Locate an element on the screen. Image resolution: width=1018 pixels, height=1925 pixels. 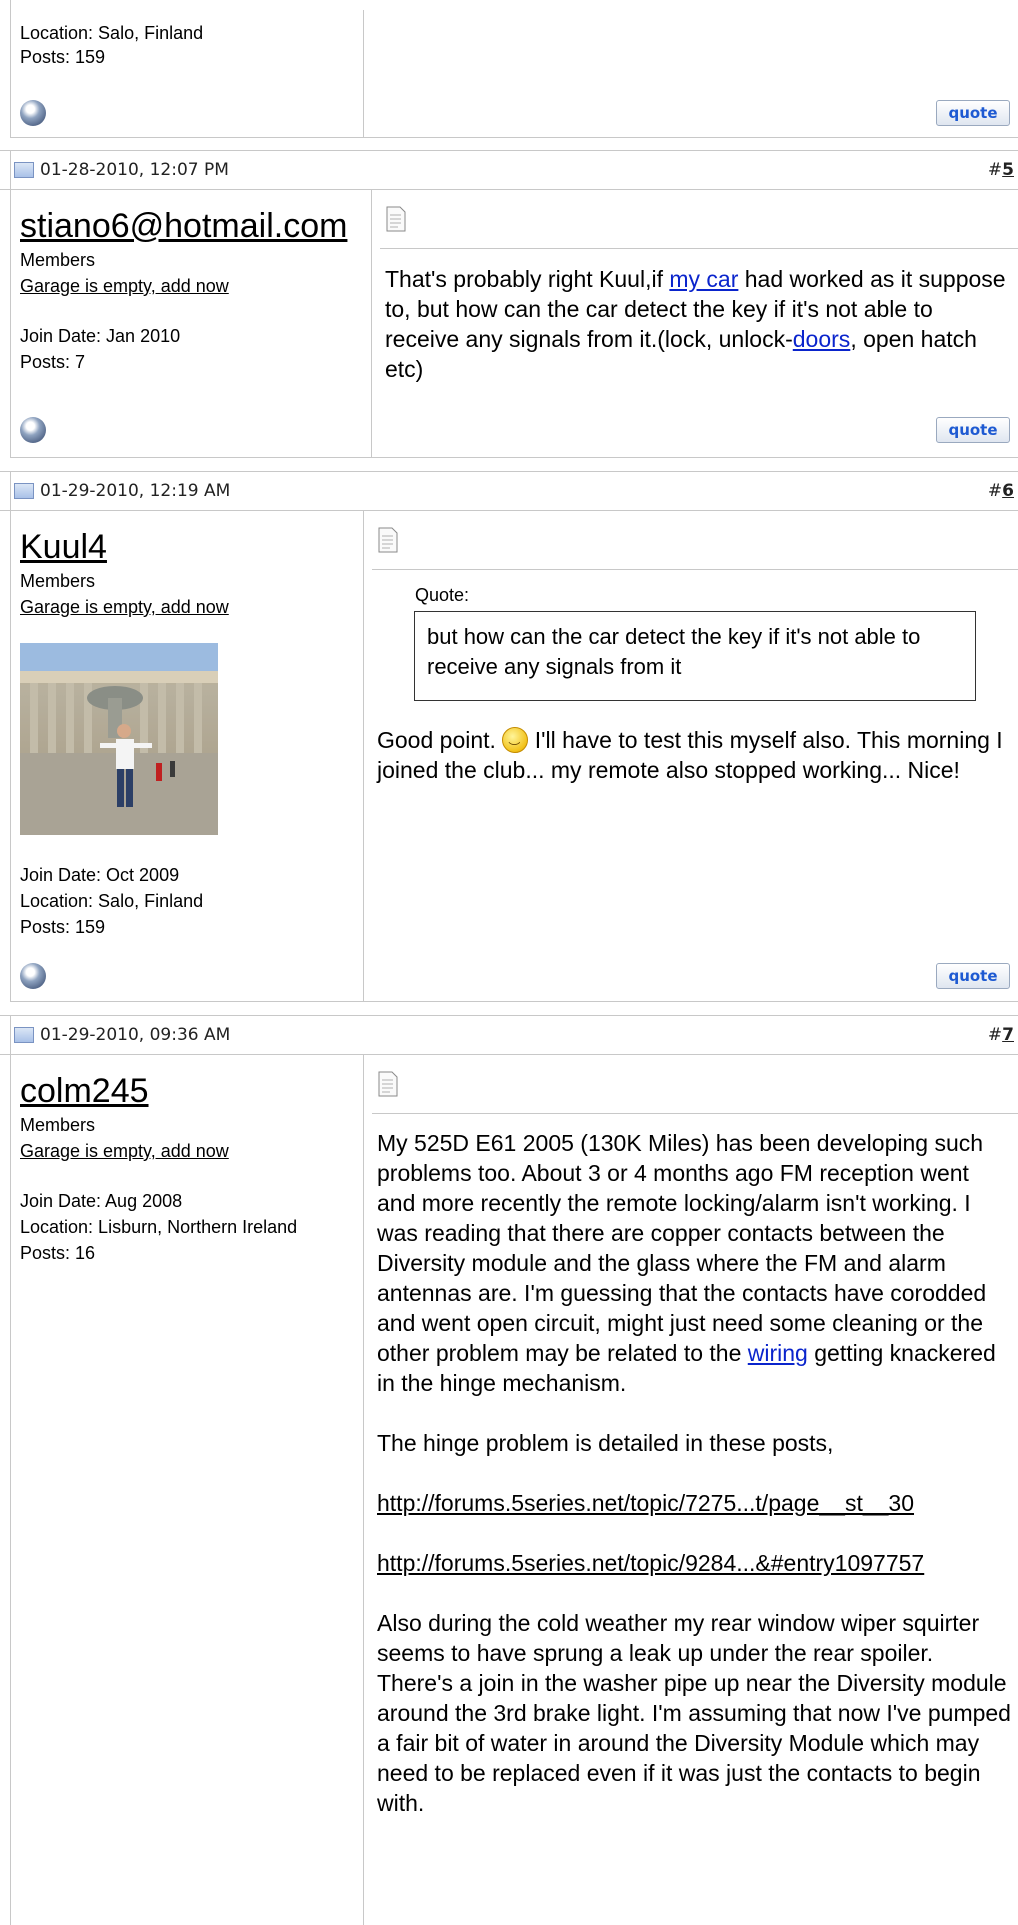
quote-caption: Quote: is located at coordinates (442, 595).